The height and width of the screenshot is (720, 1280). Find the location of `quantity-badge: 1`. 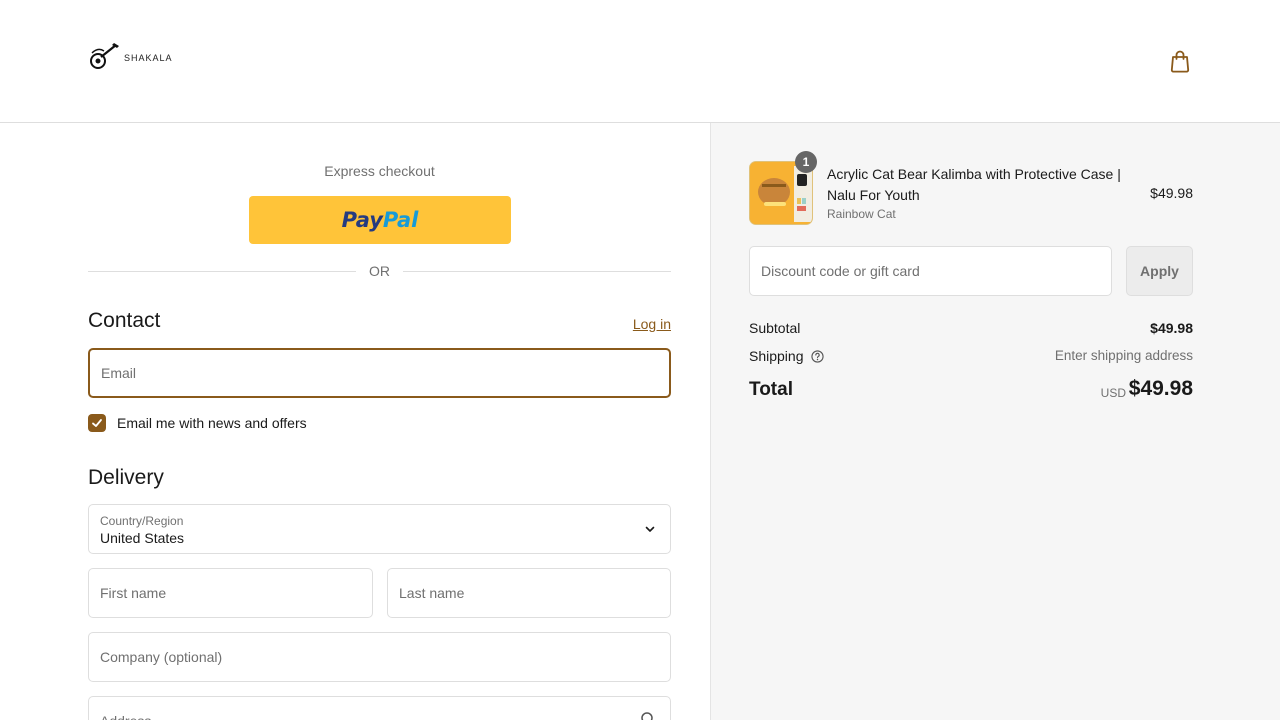

quantity-badge: 1 is located at coordinates (806, 162).